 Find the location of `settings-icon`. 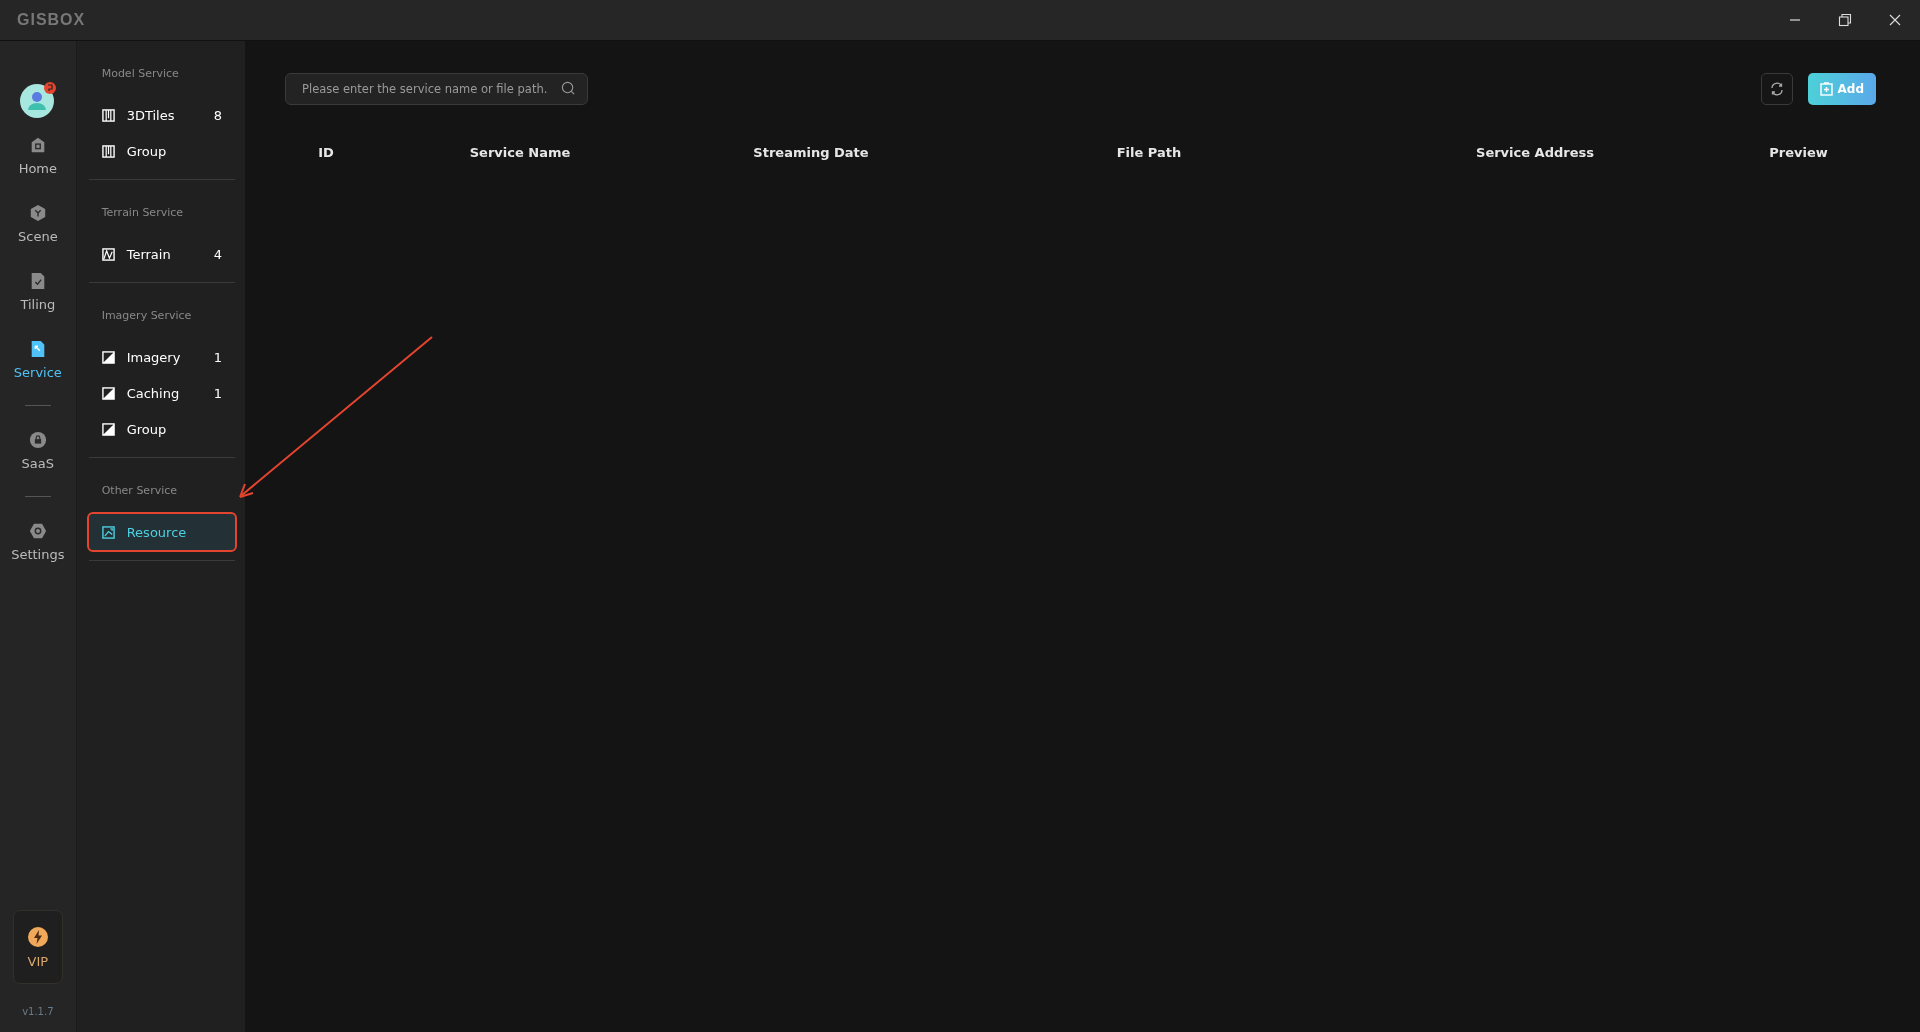

settings-icon is located at coordinates (37, 531).